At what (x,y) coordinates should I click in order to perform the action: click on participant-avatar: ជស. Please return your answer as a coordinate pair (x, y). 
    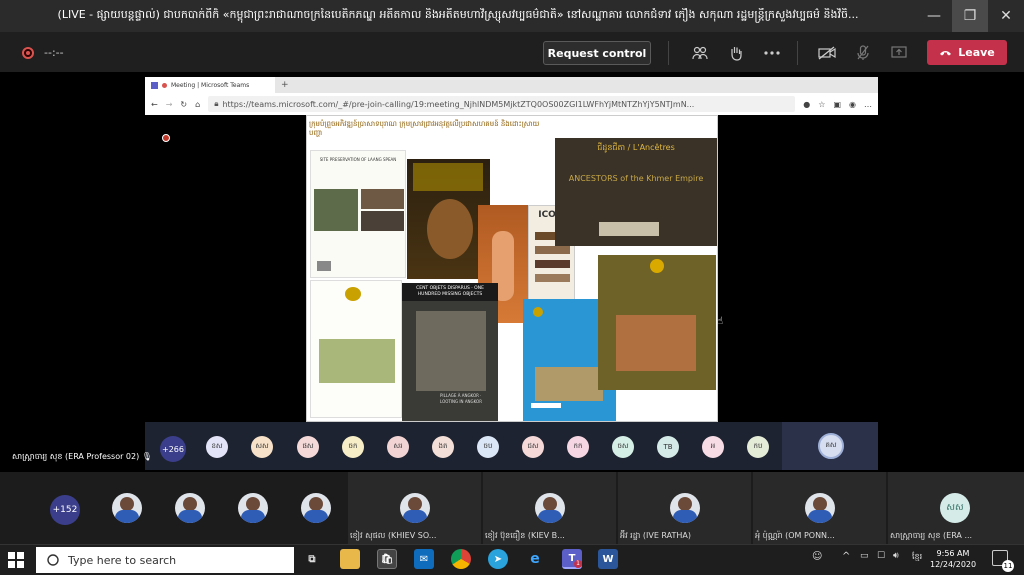
    Looking at the image, I should click on (533, 447).